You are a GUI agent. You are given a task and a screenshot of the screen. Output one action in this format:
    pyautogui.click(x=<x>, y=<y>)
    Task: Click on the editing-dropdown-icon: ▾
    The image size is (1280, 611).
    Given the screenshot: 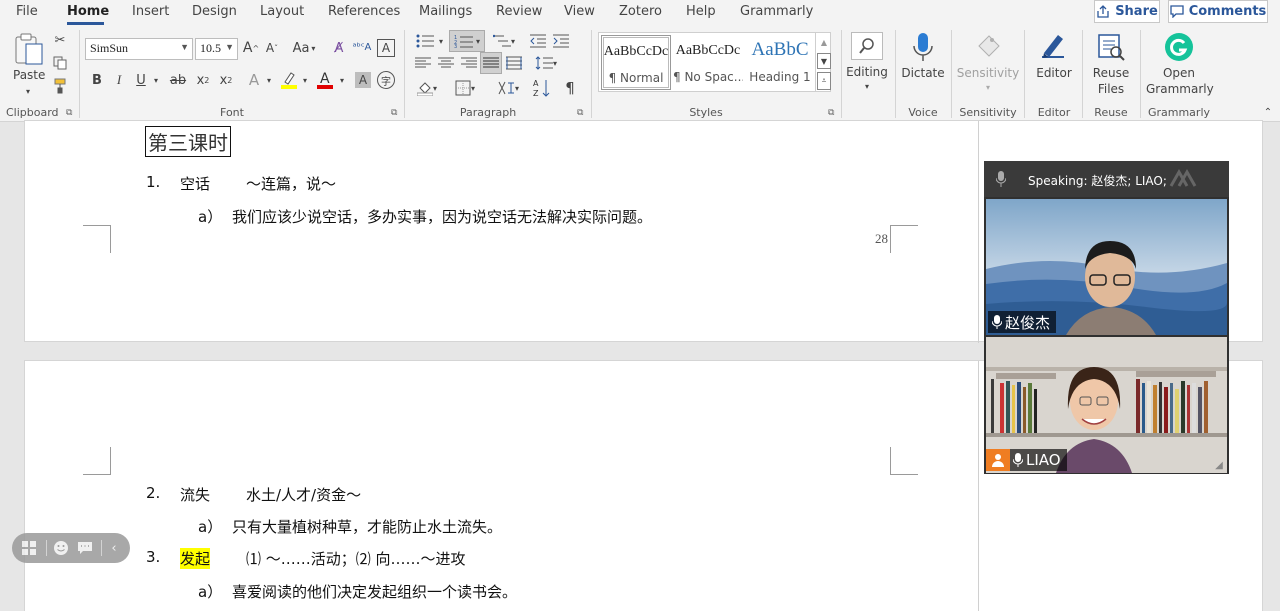 What is the action you would take?
    pyautogui.click(x=867, y=86)
    